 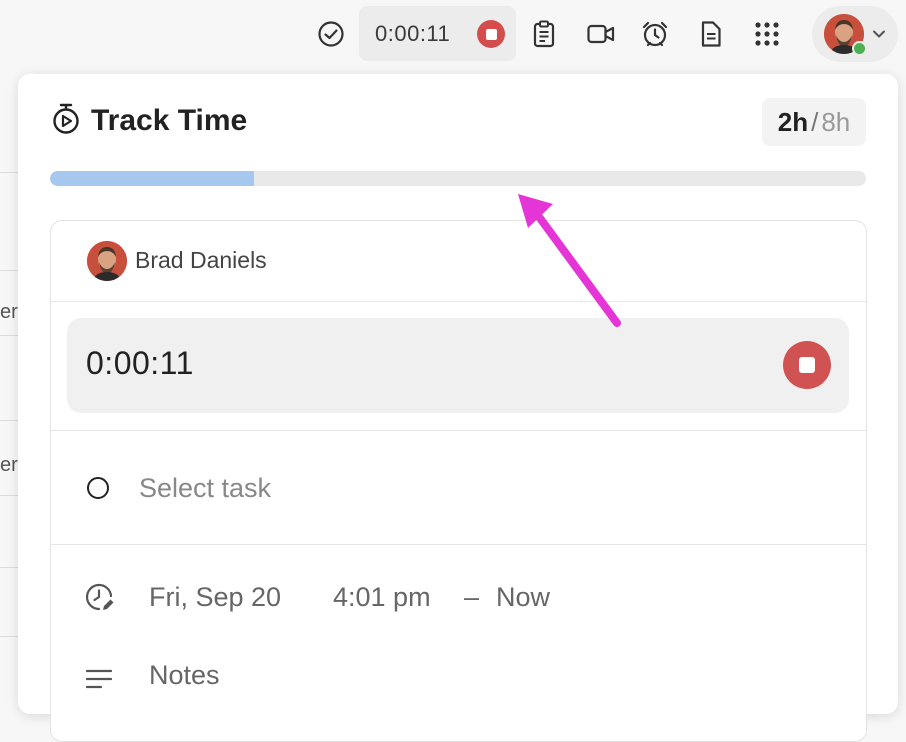 I want to click on panel-title: Track Time, so click(x=169, y=120).